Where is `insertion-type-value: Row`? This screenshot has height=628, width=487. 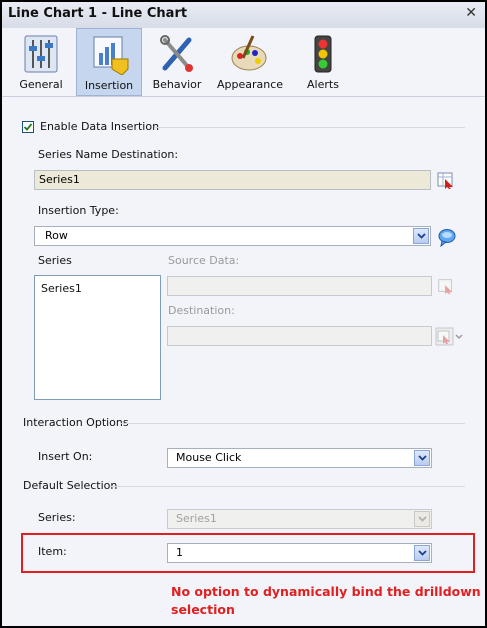
insertion-type-value: Row is located at coordinates (56, 235).